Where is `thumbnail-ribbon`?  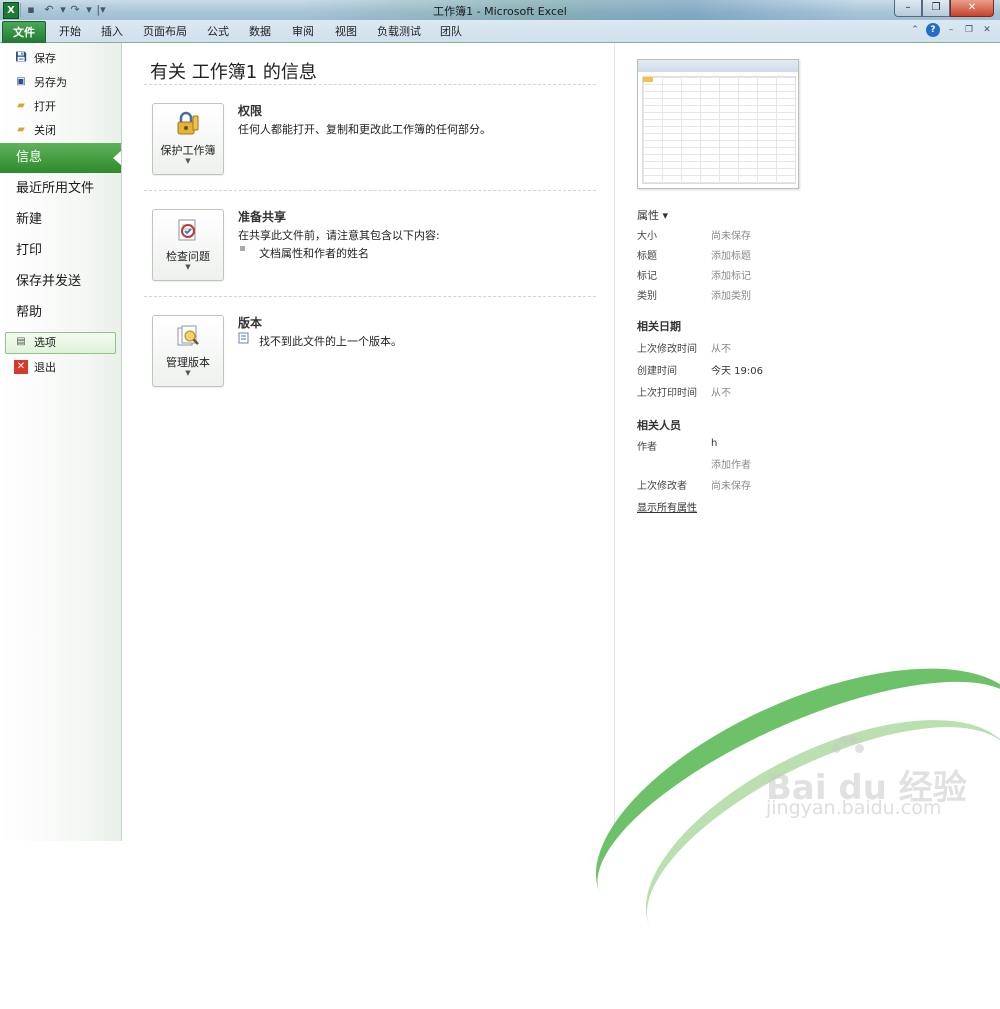 thumbnail-ribbon is located at coordinates (718, 66).